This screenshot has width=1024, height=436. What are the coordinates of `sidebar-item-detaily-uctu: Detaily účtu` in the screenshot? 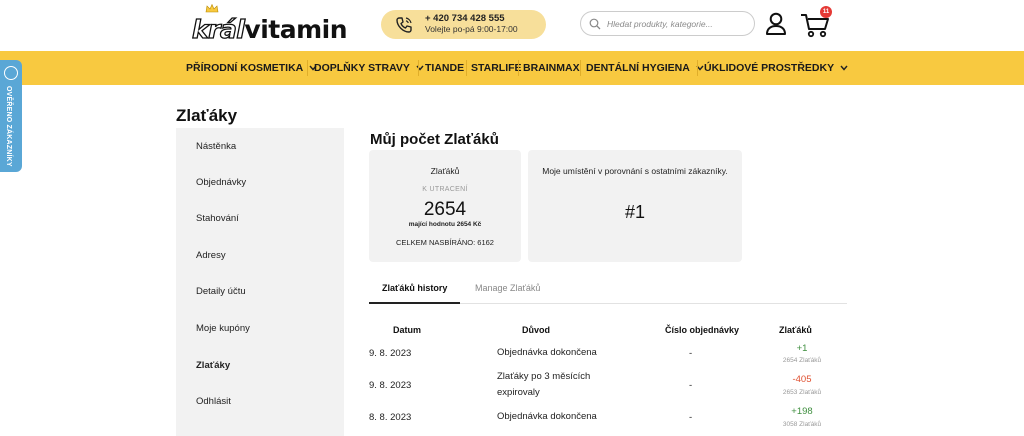 It's located at (221, 291).